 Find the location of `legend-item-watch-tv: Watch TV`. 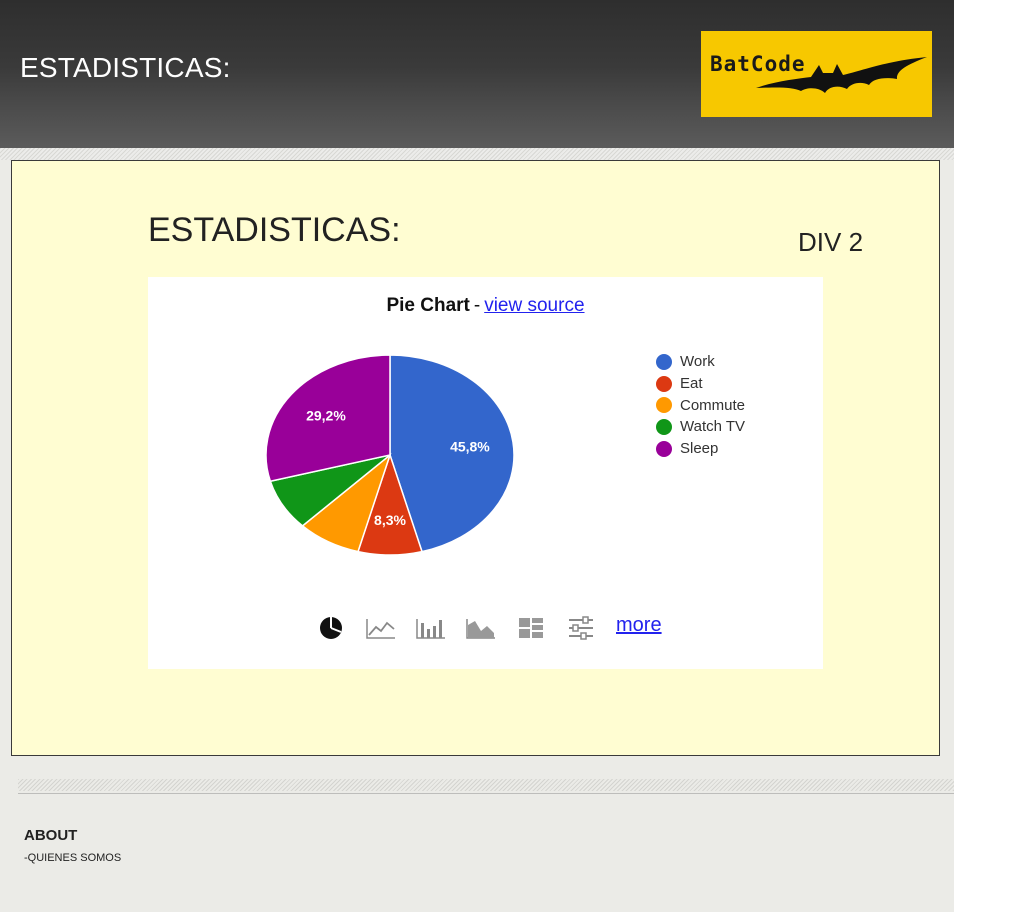

legend-item-watch-tv: Watch TV is located at coordinates (700, 427).